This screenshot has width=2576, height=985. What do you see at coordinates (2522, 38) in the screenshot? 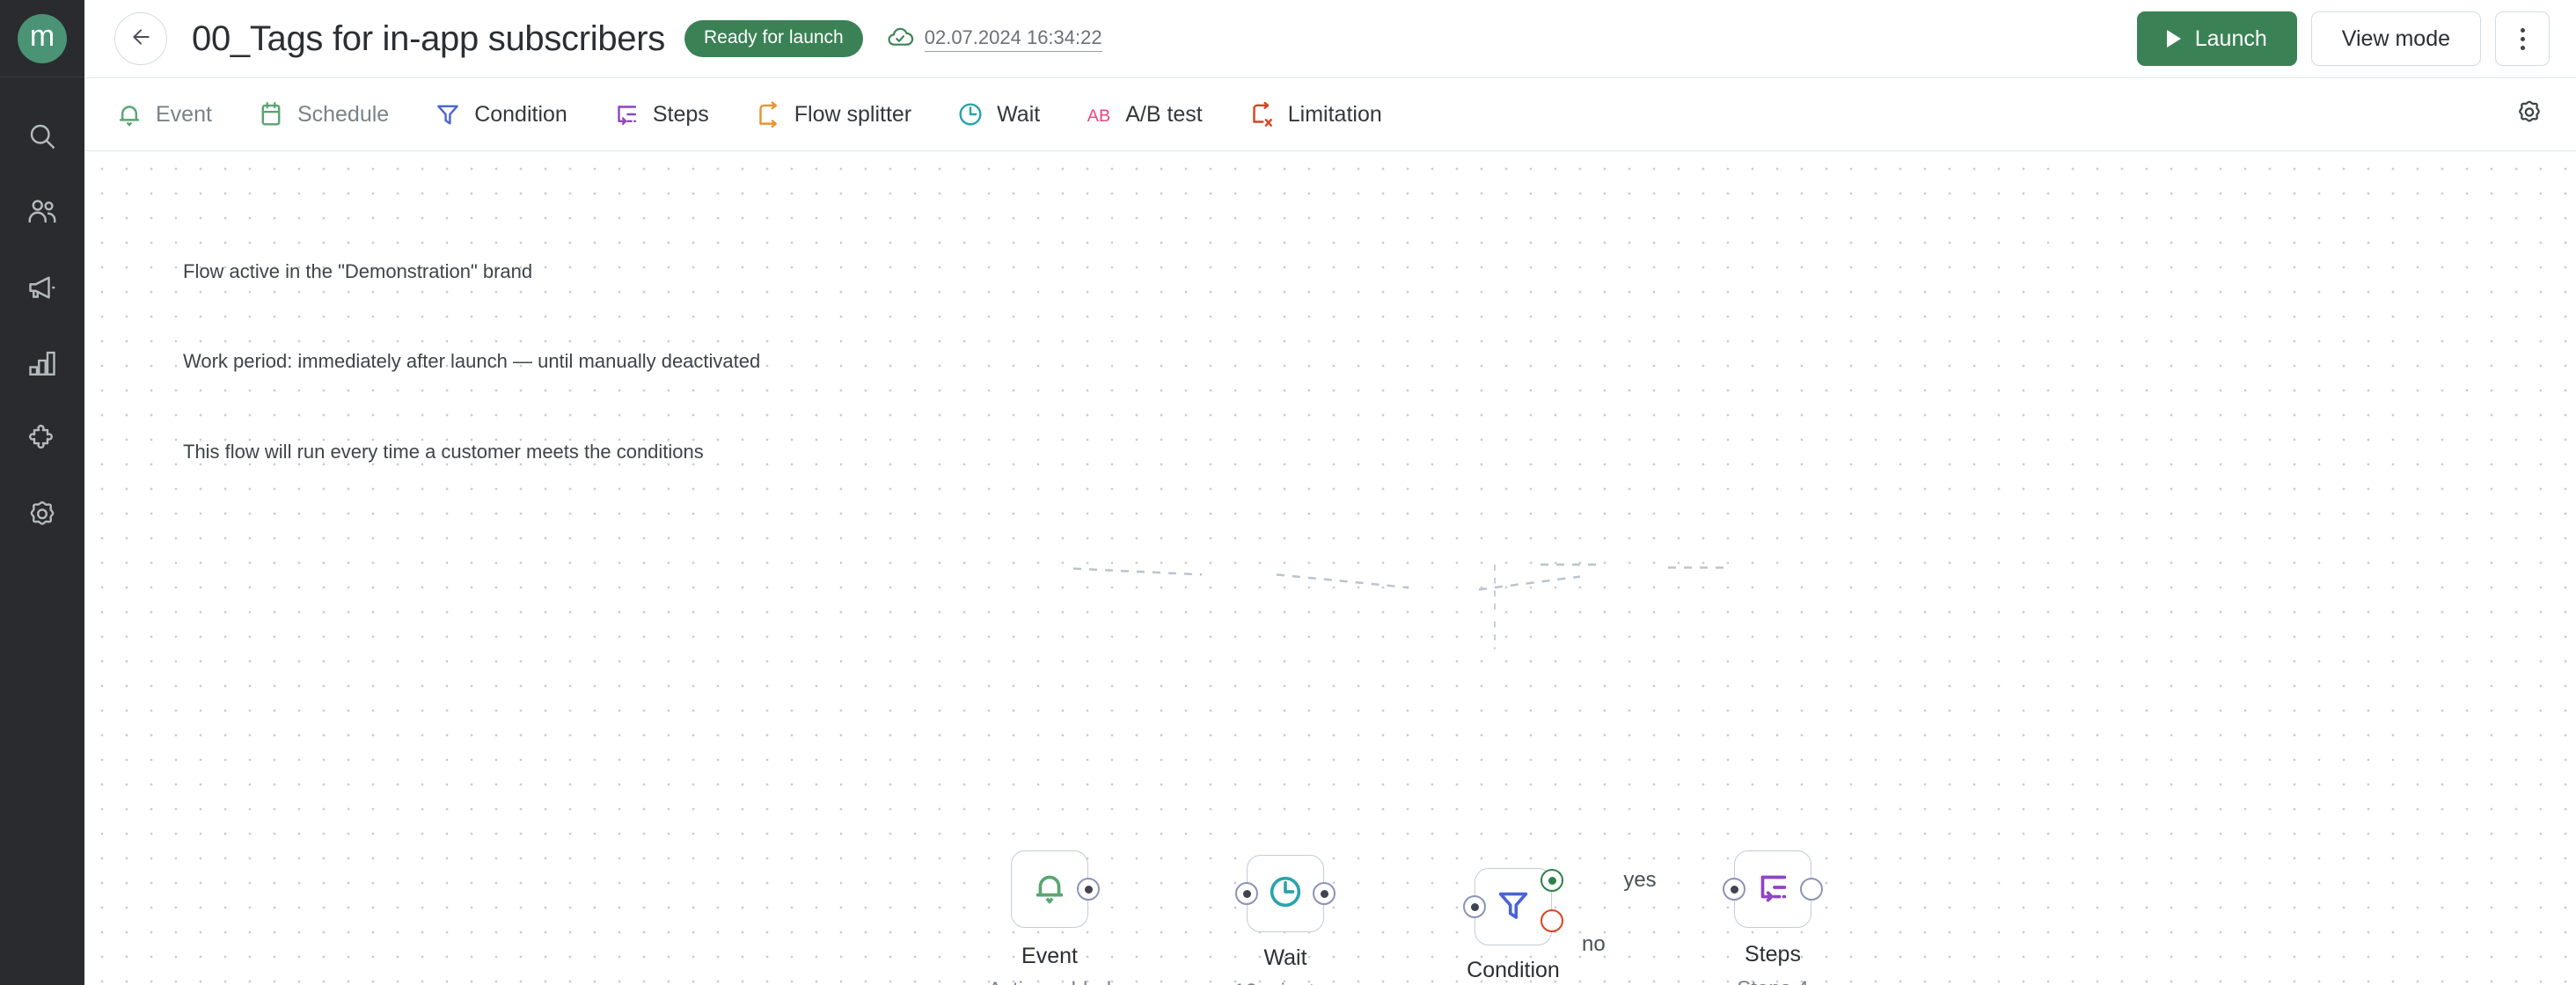
I see `more-options-button` at bounding box center [2522, 38].